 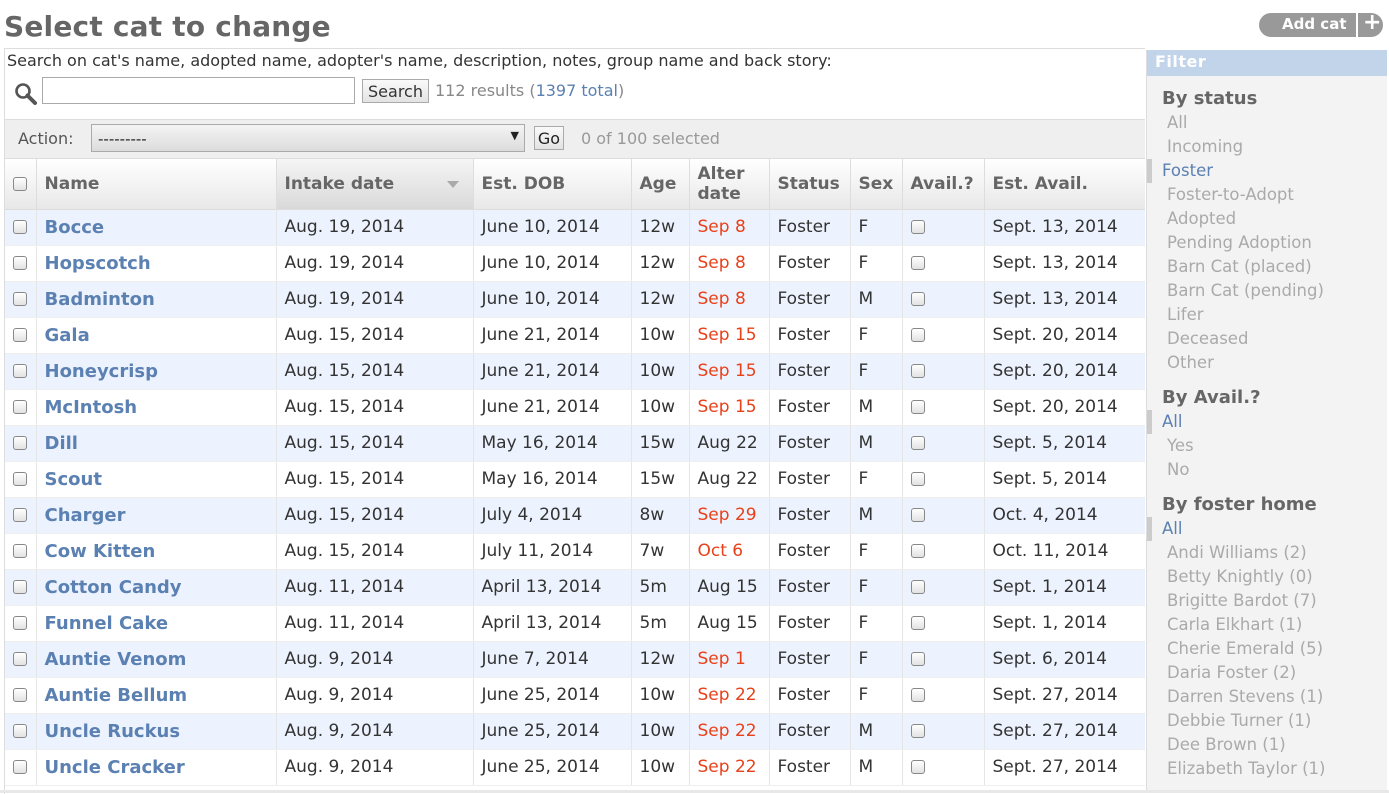 I want to click on cat-name-link: Charger, so click(x=85, y=515).